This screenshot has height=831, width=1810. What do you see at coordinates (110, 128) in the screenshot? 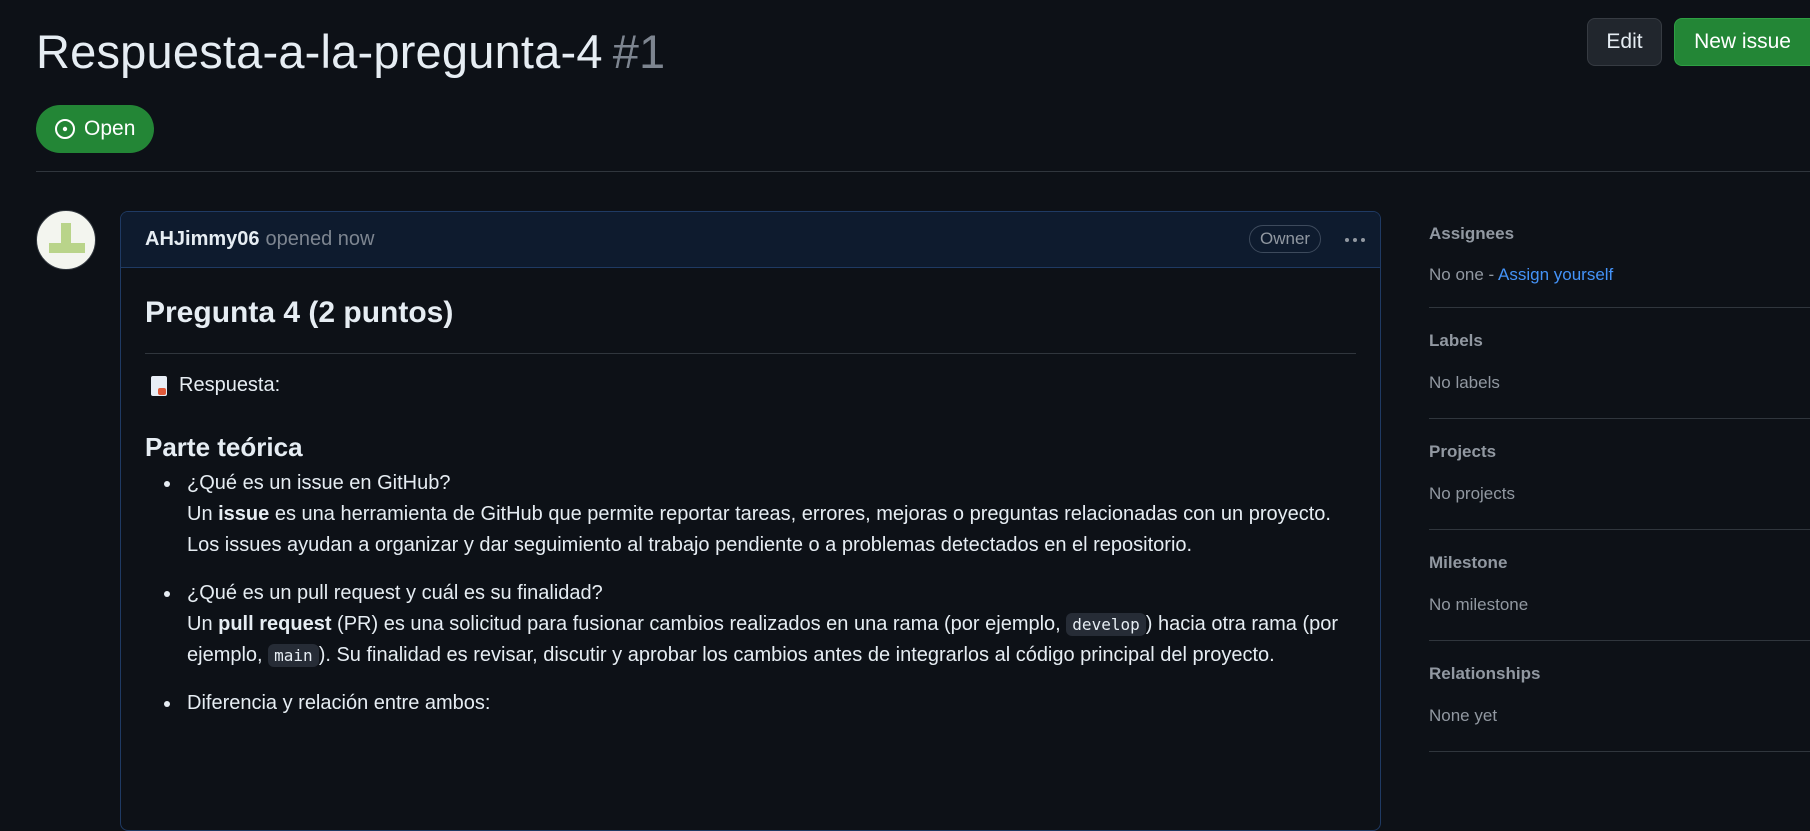
I see `status-label: Open` at bounding box center [110, 128].